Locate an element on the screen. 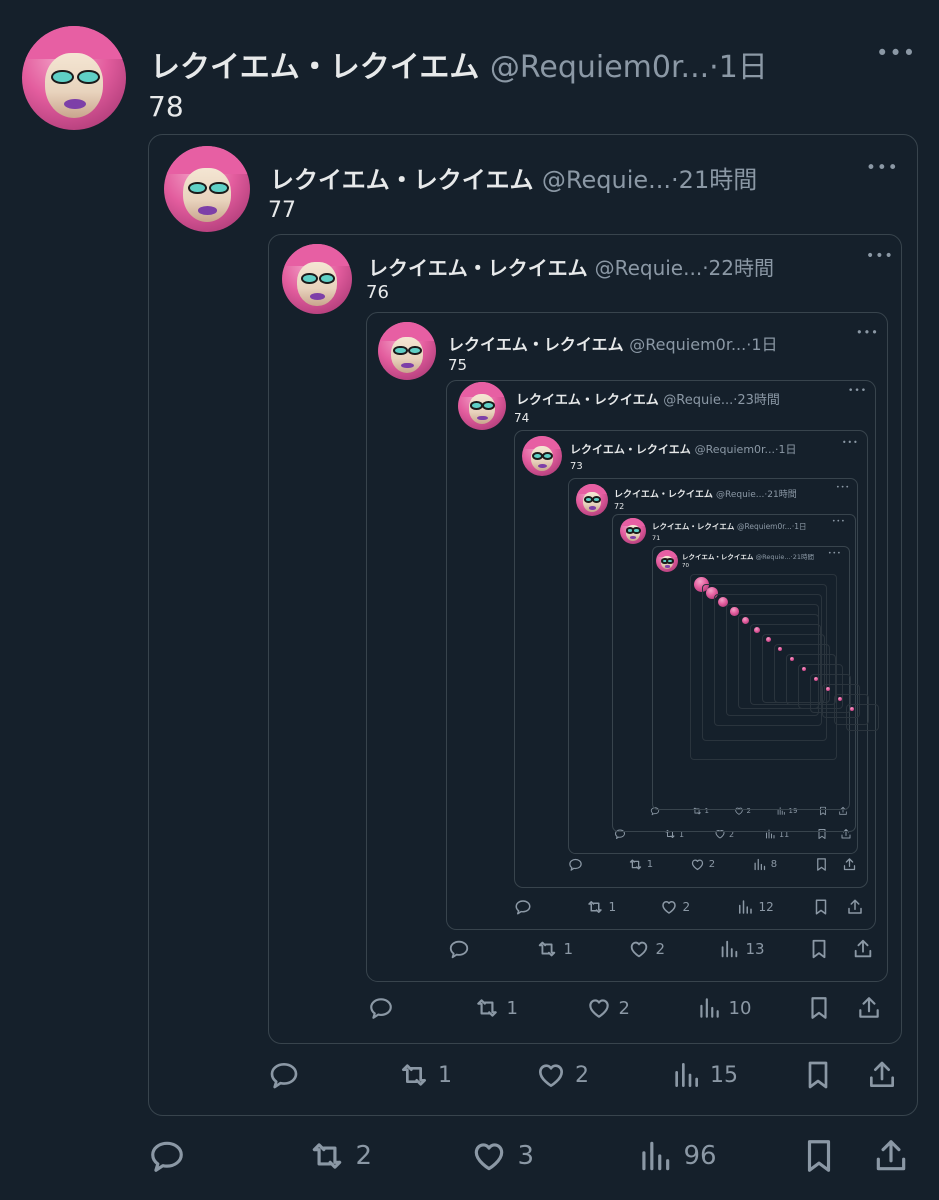 Image resolution: width=939 pixels, height=1200 pixels. post-header: レクイエム・レクイエム @Requiem0r...·1日 is located at coordinates (613, 343).